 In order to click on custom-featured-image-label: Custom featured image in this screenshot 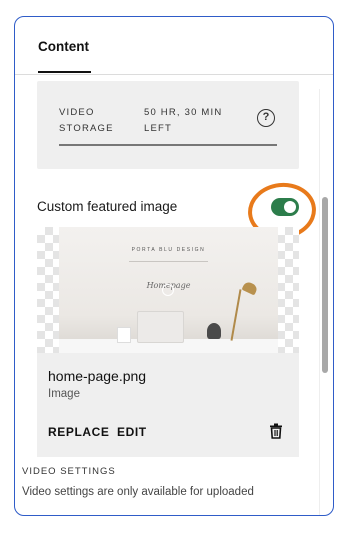, I will do `click(107, 206)`.